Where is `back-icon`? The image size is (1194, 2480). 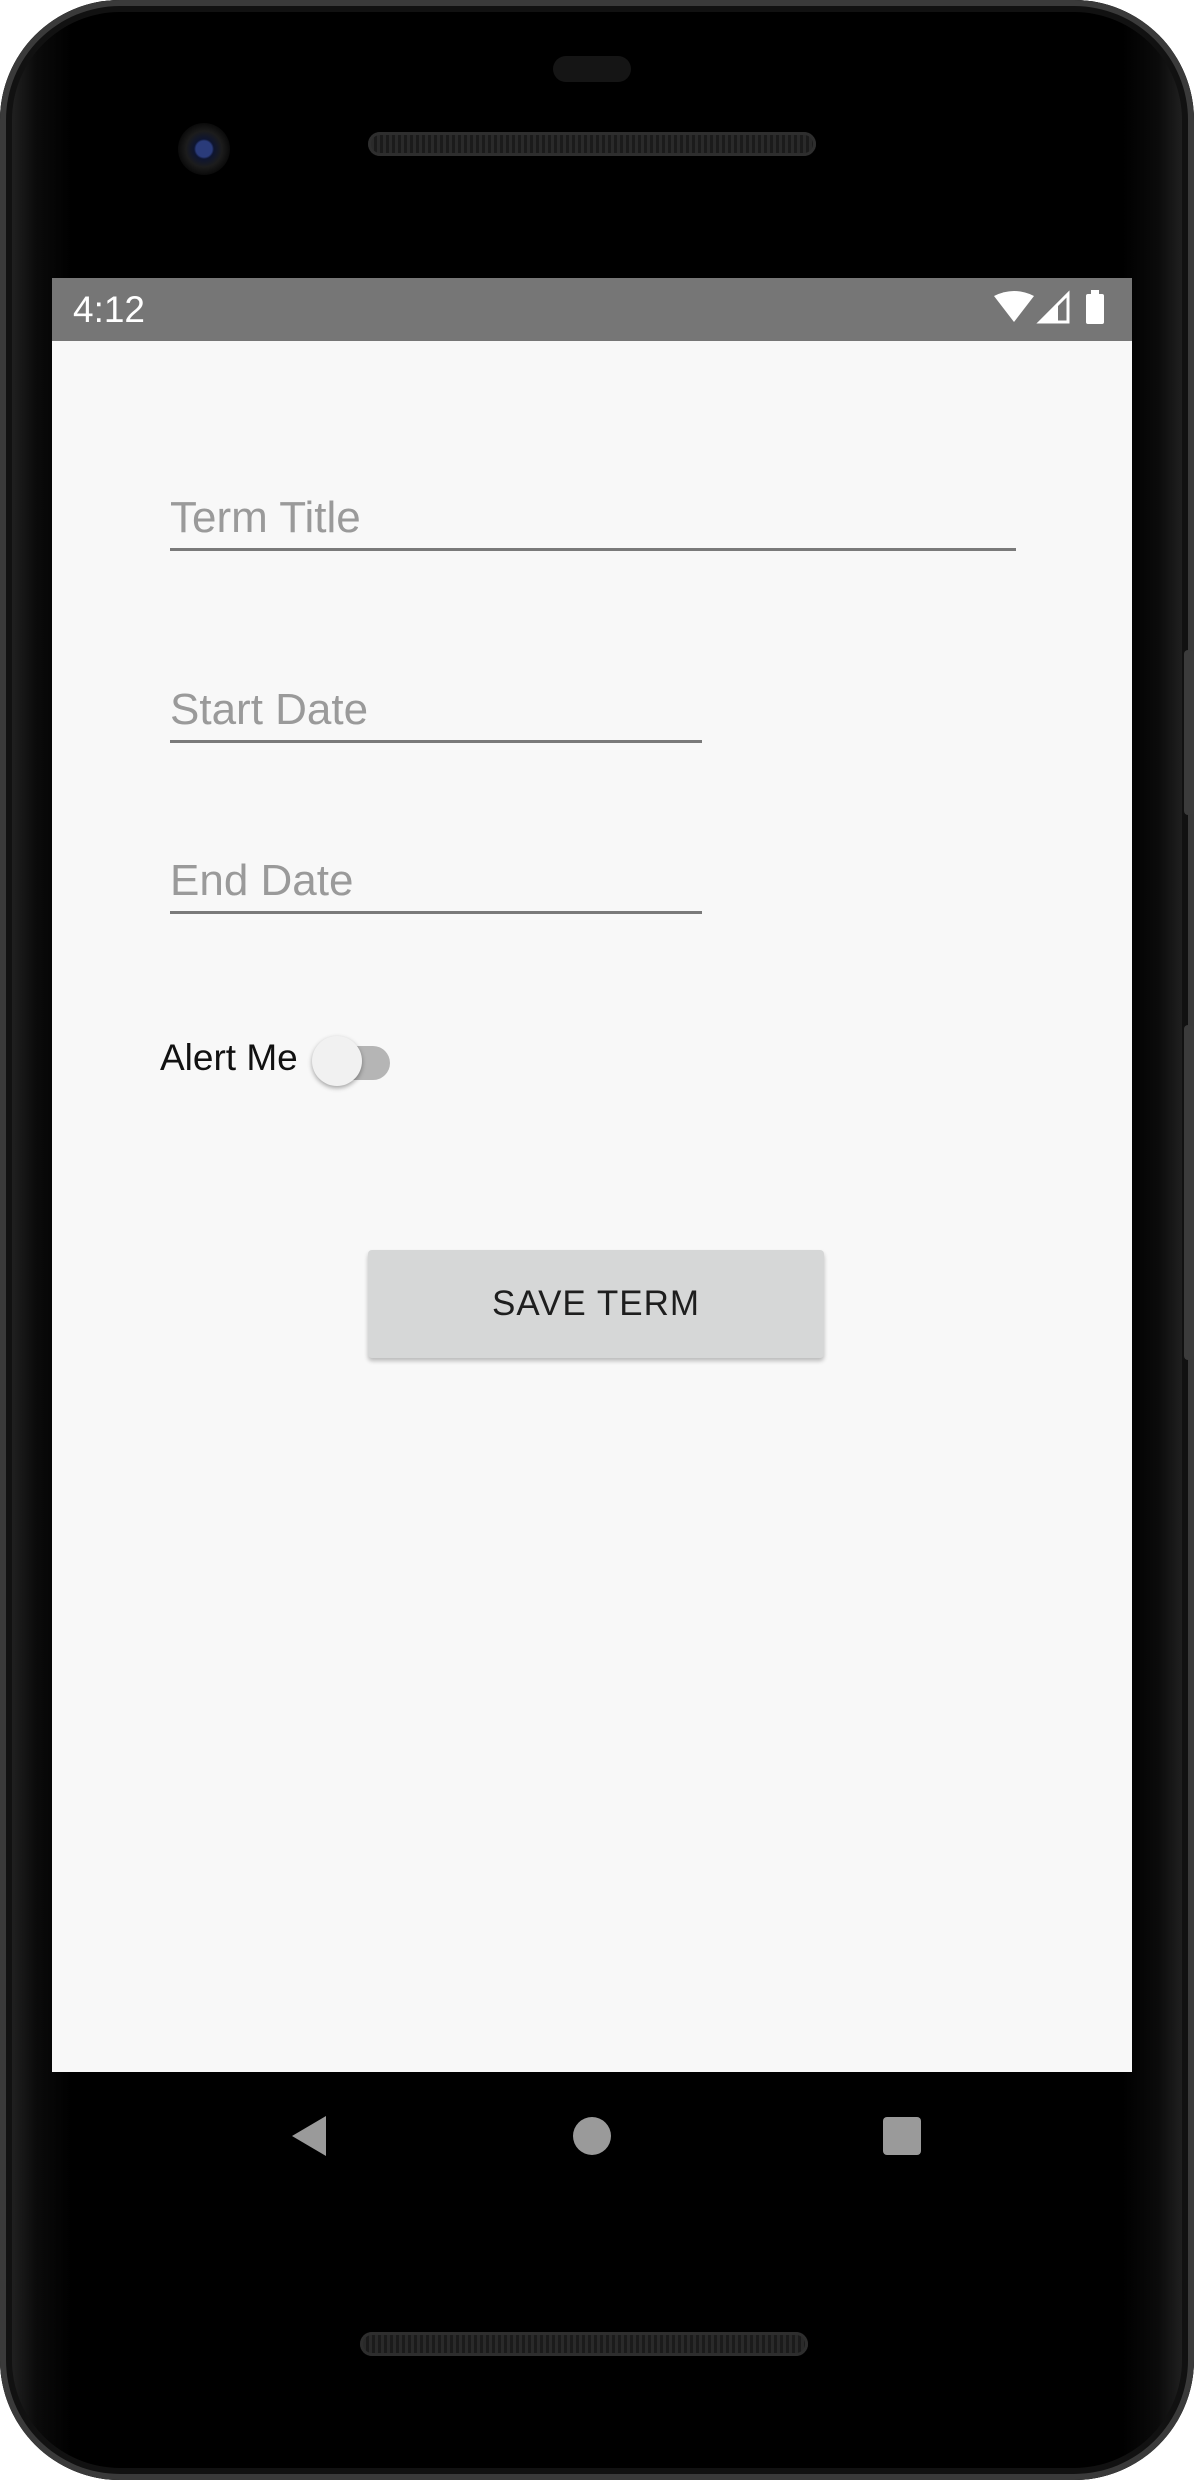 back-icon is located at coordinates (309, 2136).